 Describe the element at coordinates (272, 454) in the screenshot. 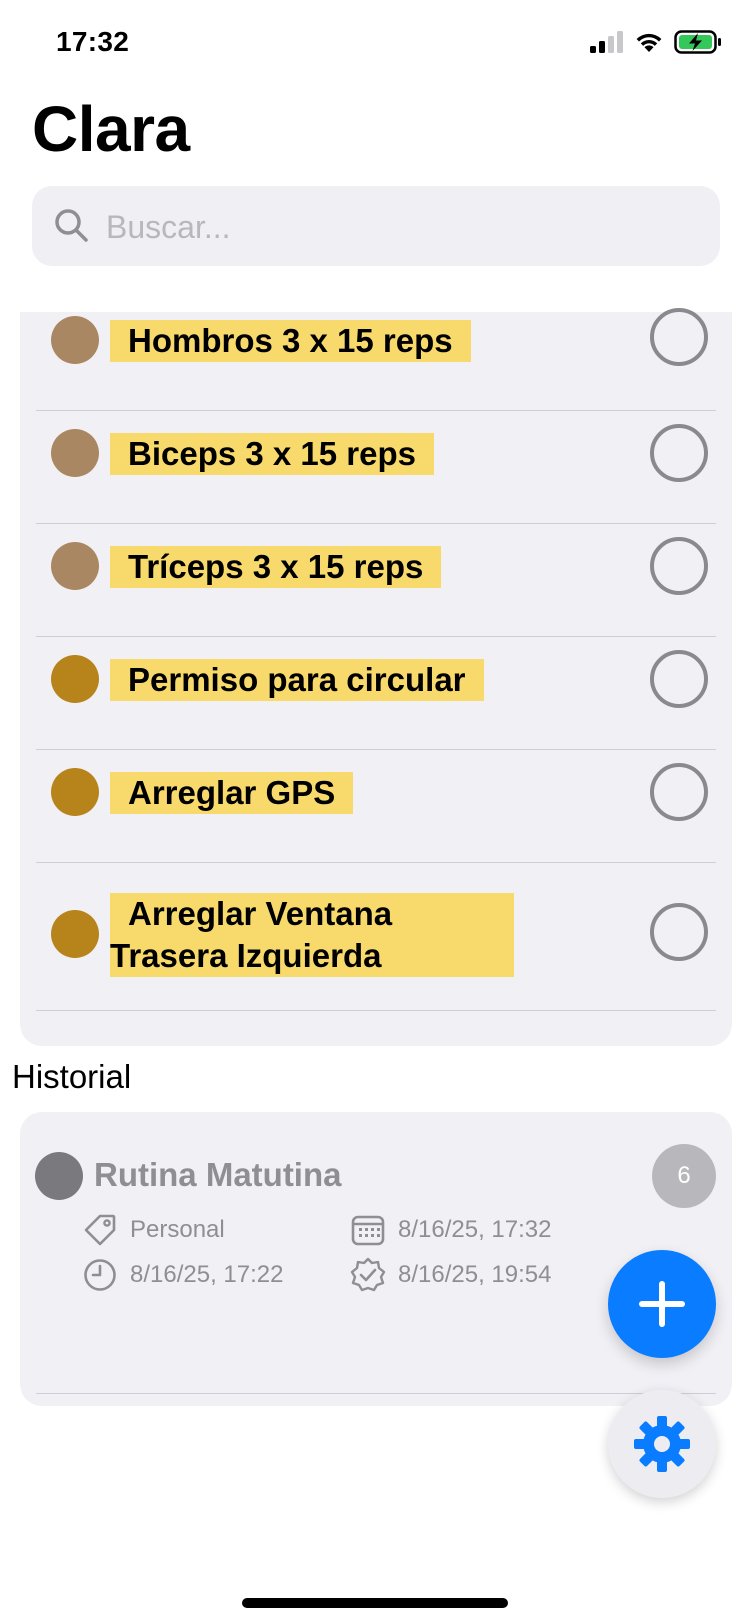

I see `task-label: Biceps 3 x 15 reps` at that location.